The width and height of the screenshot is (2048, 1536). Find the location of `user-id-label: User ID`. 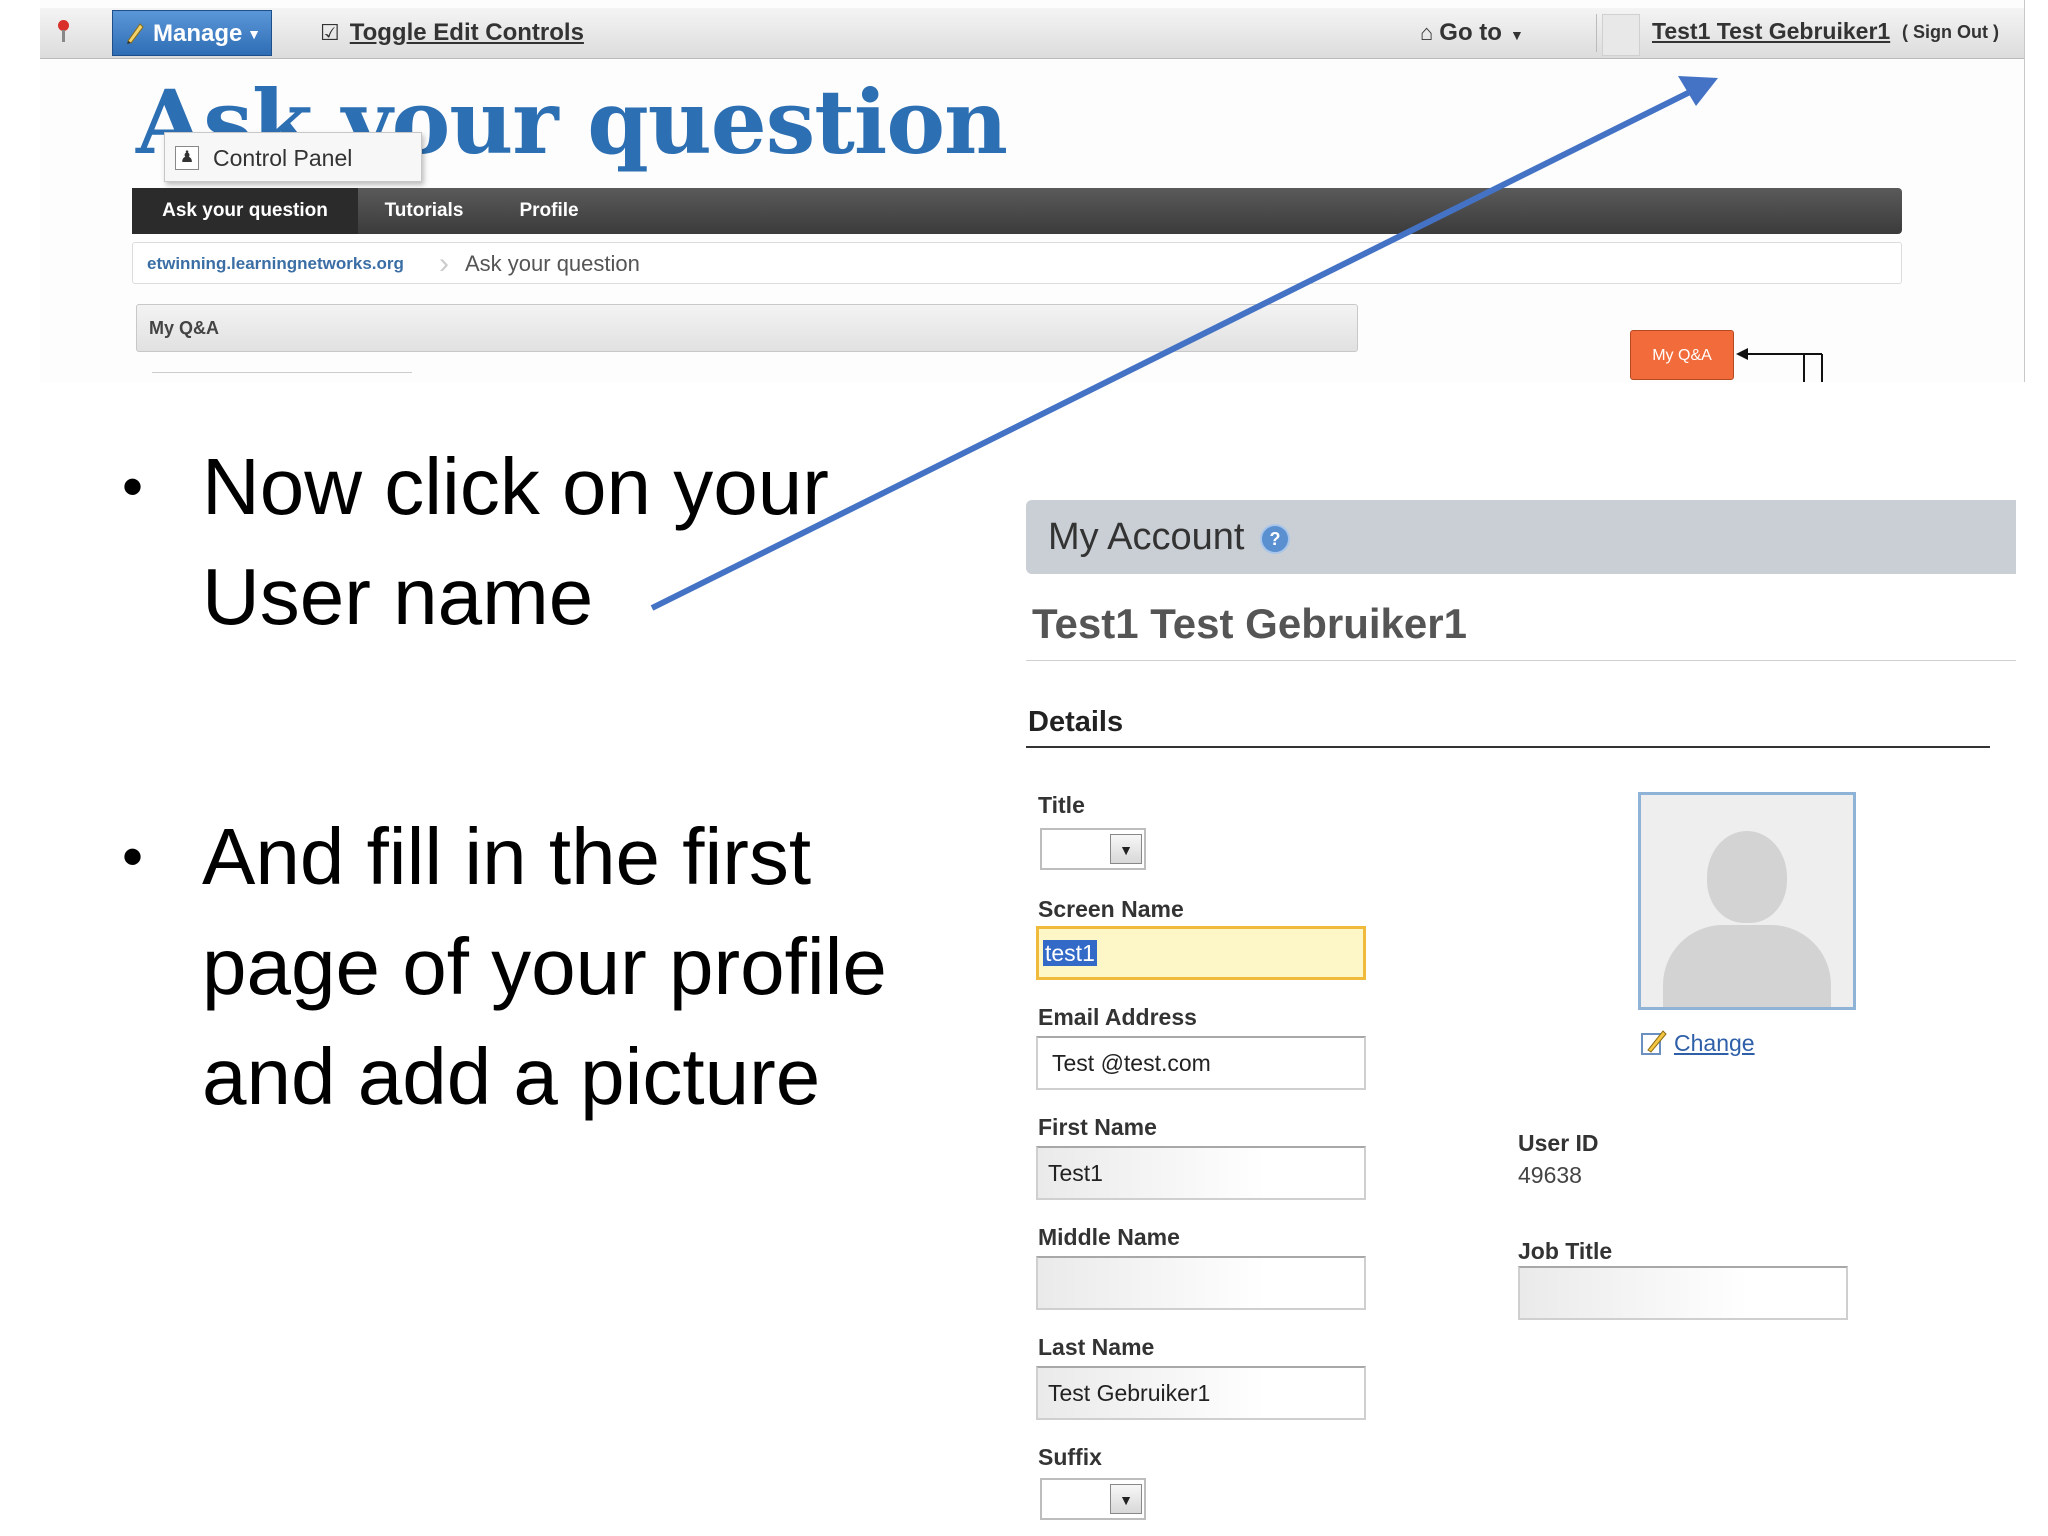

user-id-label: User ID is located at coordinates (1558, 1143).